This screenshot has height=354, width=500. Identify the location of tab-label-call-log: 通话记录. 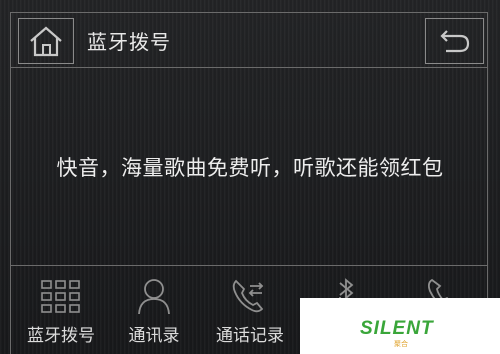
(250, 336).